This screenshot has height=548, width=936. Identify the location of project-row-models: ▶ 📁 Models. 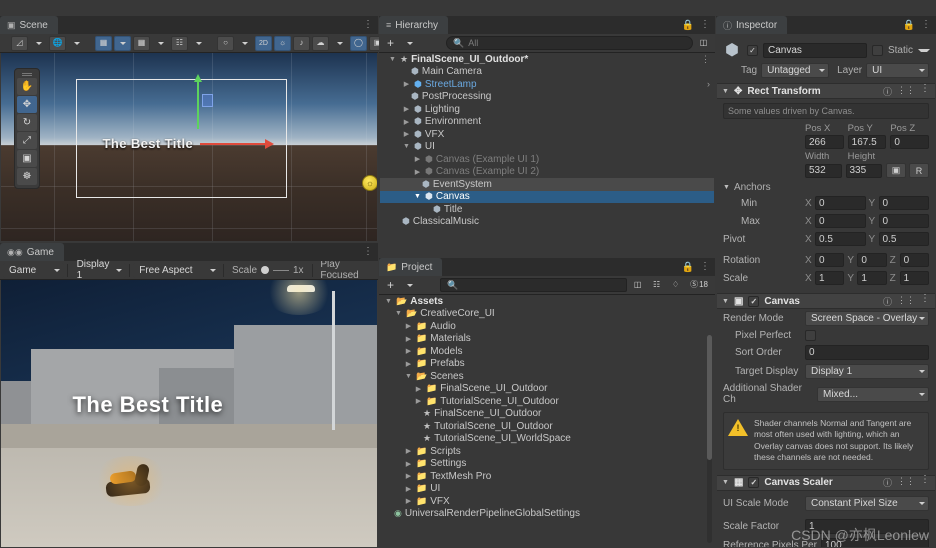
(547, 351).